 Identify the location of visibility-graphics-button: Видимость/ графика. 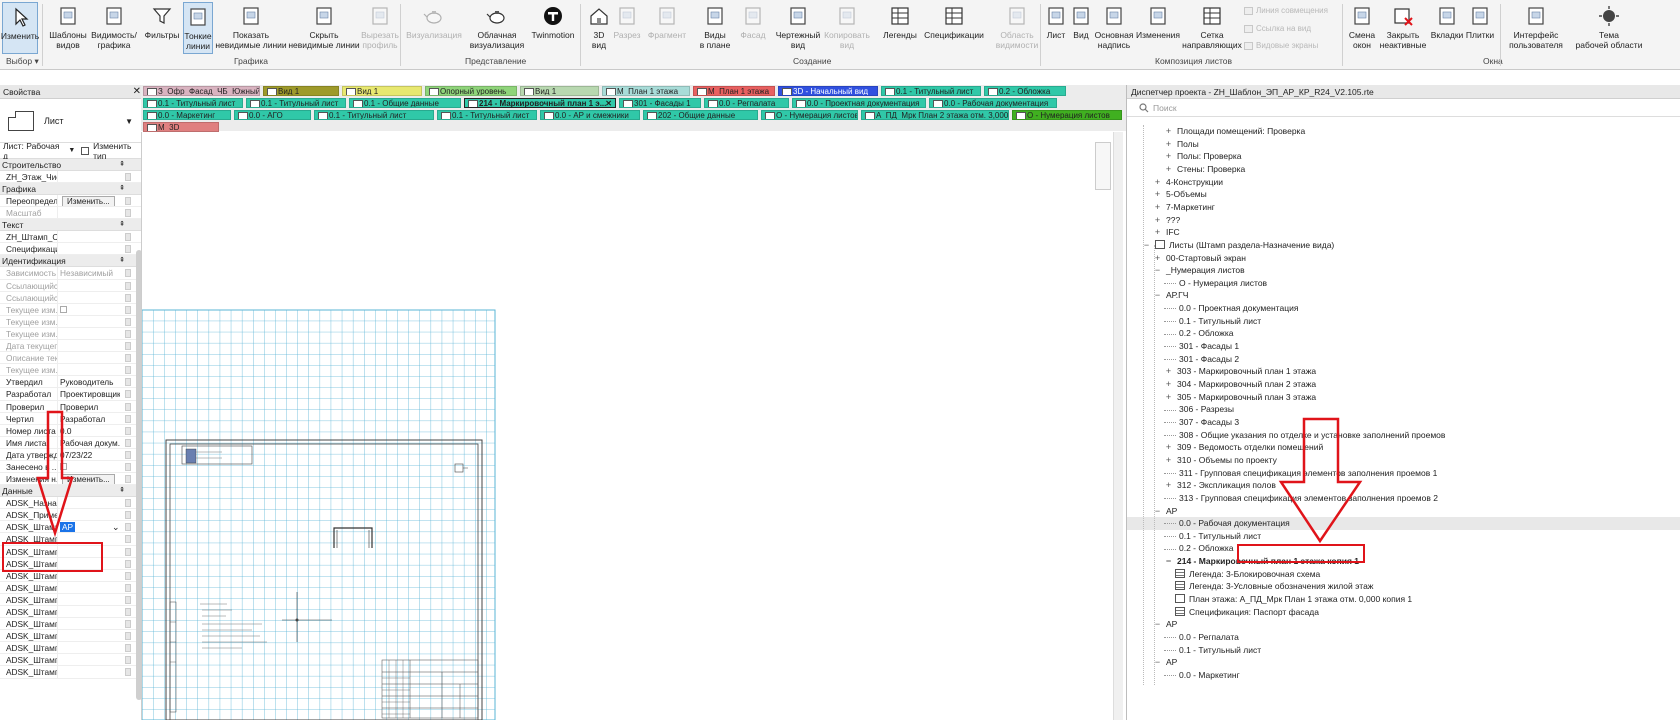
(114, 28).